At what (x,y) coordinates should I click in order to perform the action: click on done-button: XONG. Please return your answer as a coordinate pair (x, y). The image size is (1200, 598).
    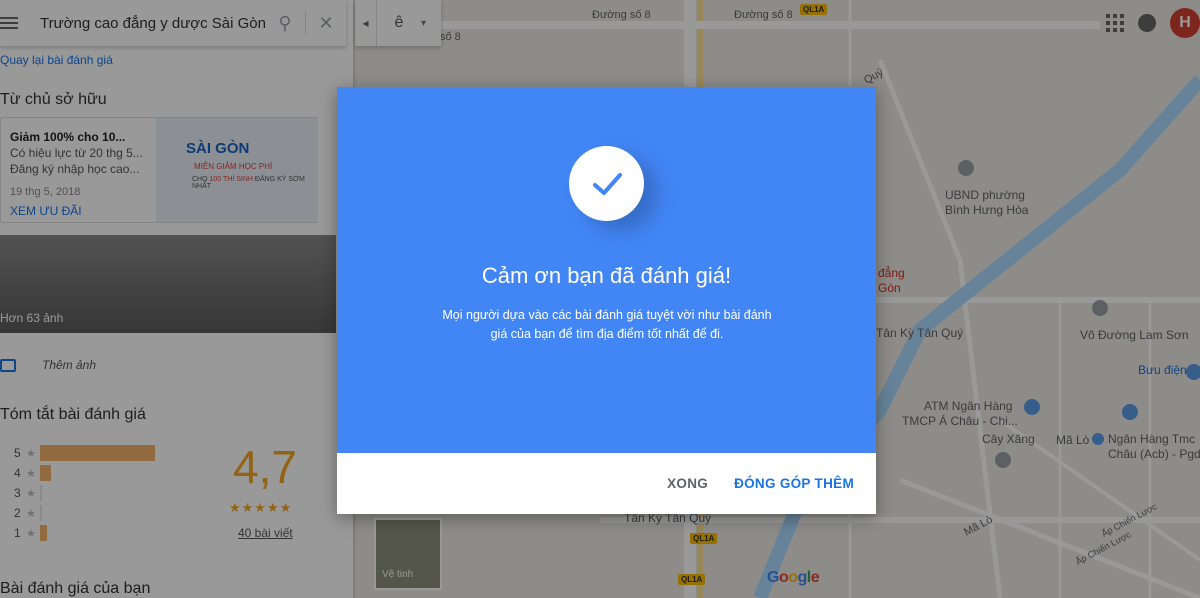
    Looking at the image, I should click on (687, 483).